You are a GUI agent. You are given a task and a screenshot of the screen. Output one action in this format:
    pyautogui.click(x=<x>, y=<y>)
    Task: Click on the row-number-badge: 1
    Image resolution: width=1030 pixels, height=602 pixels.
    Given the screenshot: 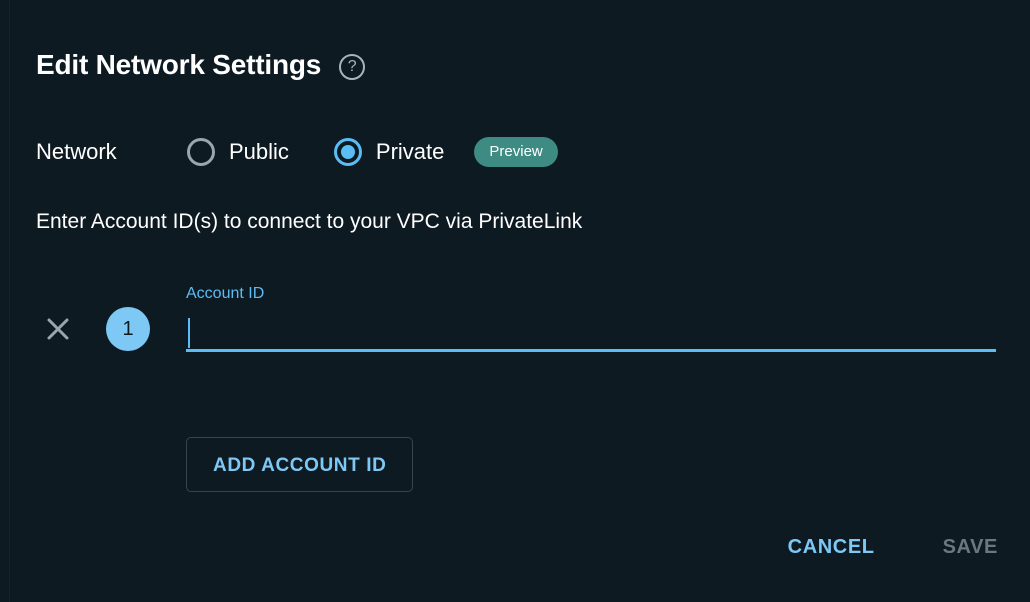 What is the action you would take?
    pyautogui.click(x=128, y=329)
    